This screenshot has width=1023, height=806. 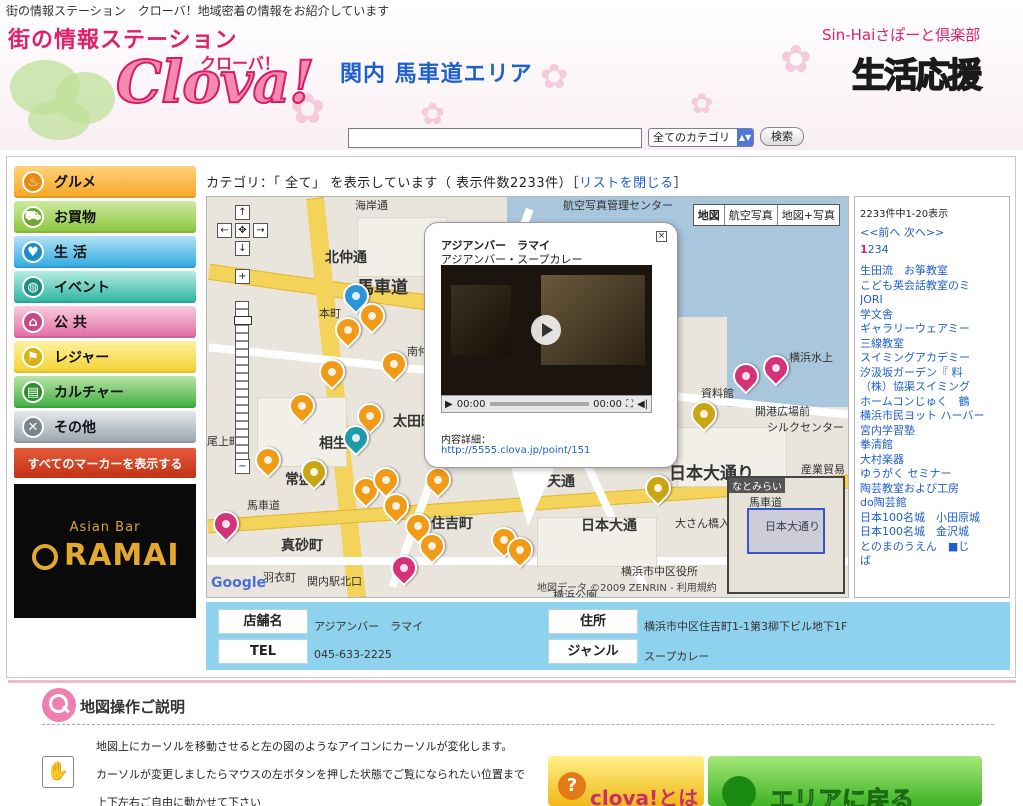 I want to click on play-icon, so click(x=546, y=330).